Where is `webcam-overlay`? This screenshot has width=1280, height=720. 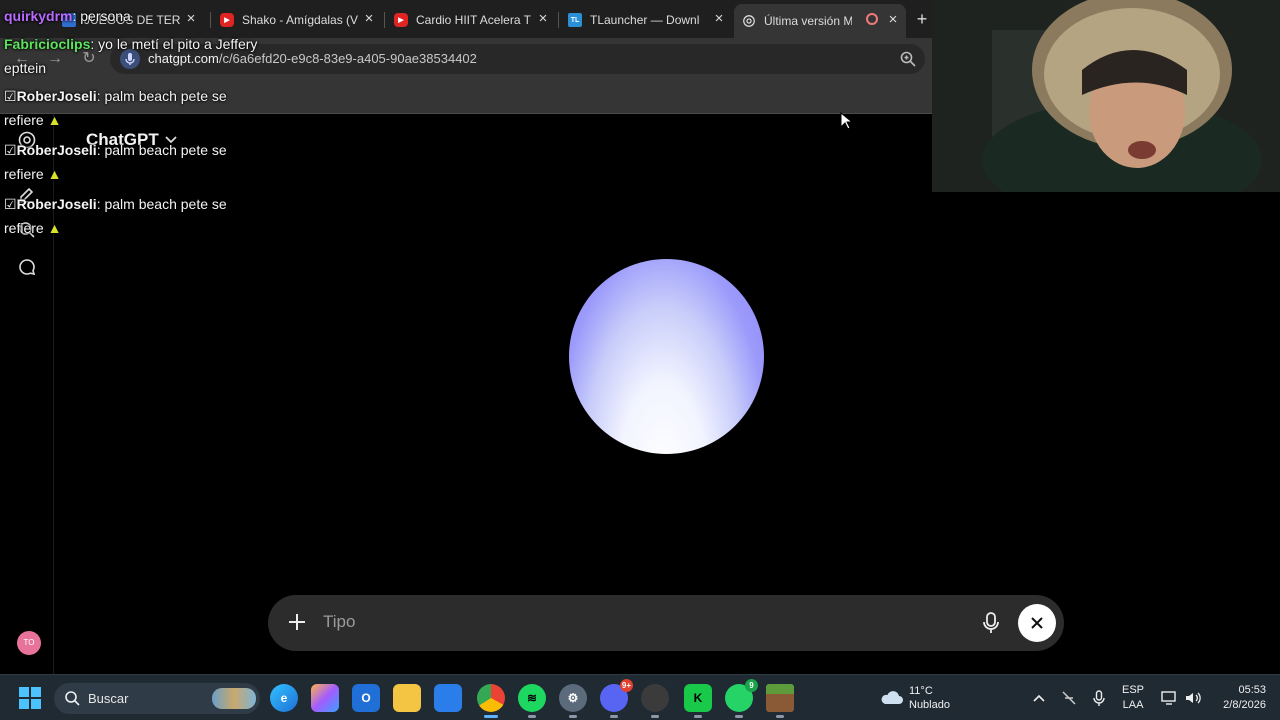
webcam-overlay is located at coordinates (1106, 96).